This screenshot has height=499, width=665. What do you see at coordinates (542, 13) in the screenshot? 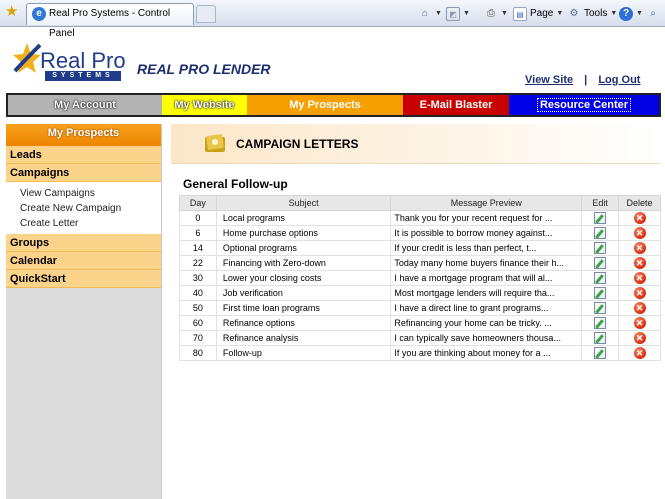
I see `page-menu-label: Page` at bounding box center [542, 13].